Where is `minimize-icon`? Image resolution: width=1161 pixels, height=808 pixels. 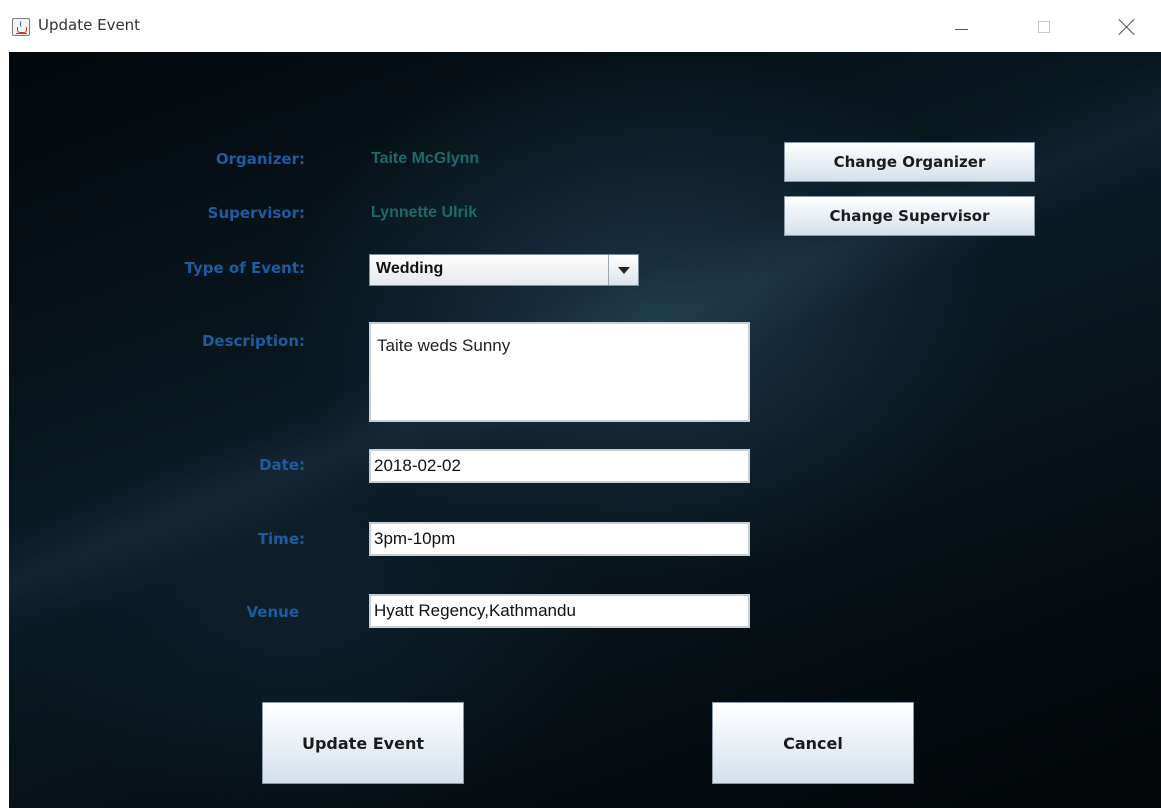 minimize-icon is located at coordinates (961, 26).